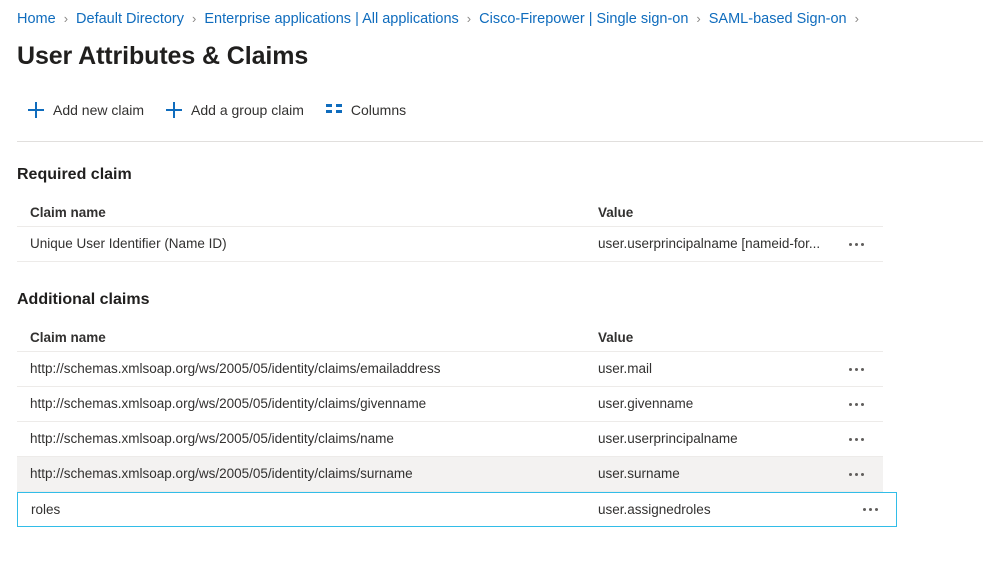  Describe the element at coordinates (333, 110) in the screenshot. I see `columns-icon` at that location.